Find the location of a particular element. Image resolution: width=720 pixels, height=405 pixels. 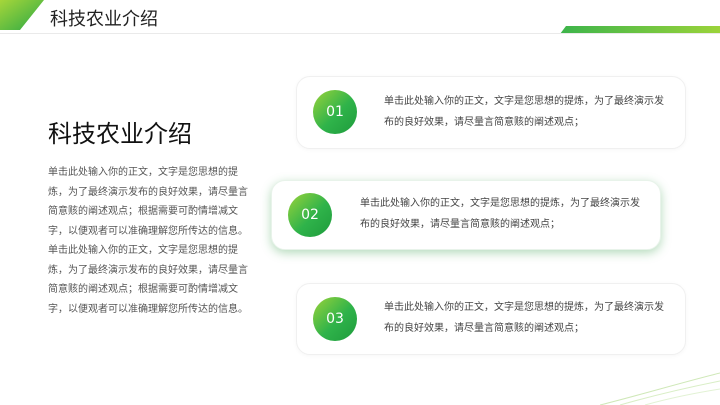

corner-accent-top-left is located at coordinates (22, 15).